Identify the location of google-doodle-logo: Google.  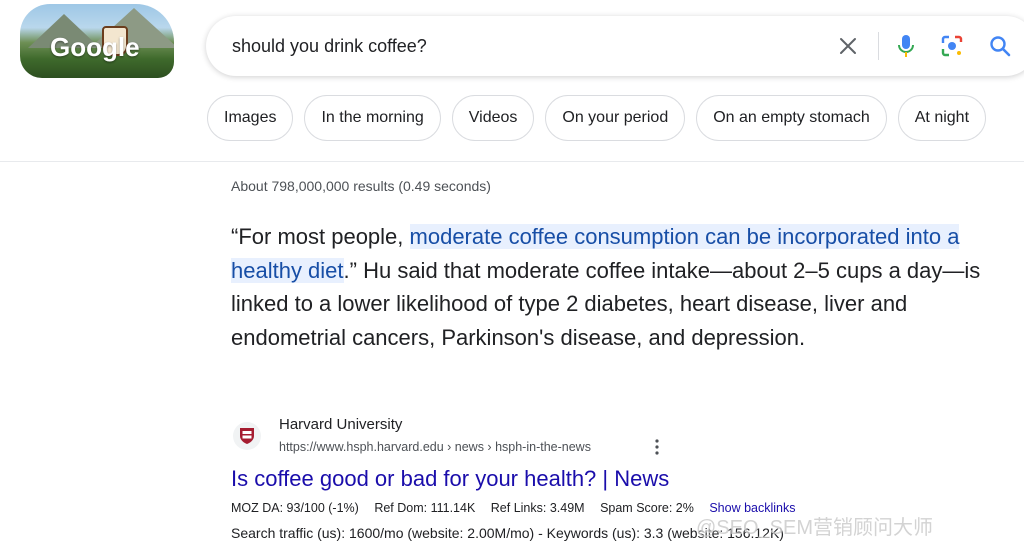
(97, 41).